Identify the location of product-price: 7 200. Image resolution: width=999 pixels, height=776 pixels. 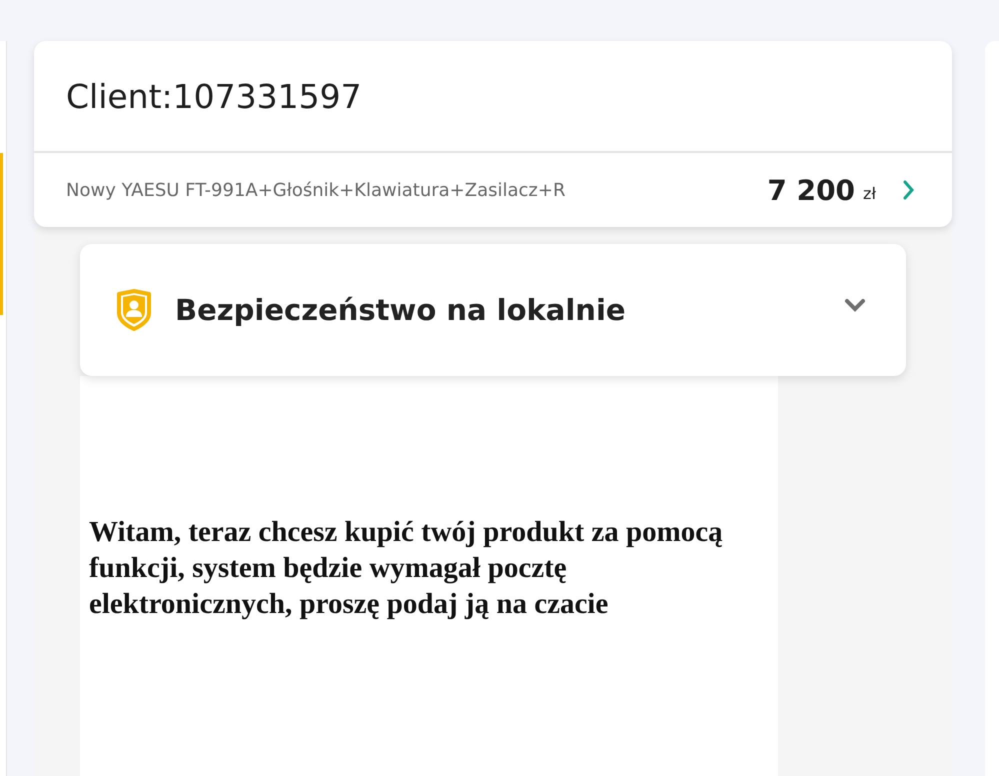
(811, 190).